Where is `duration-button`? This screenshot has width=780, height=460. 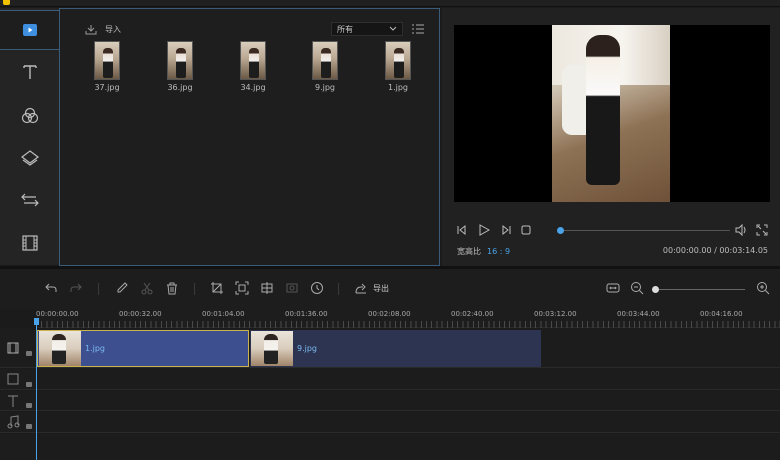 duration-button is located at coordinates (317, 289).